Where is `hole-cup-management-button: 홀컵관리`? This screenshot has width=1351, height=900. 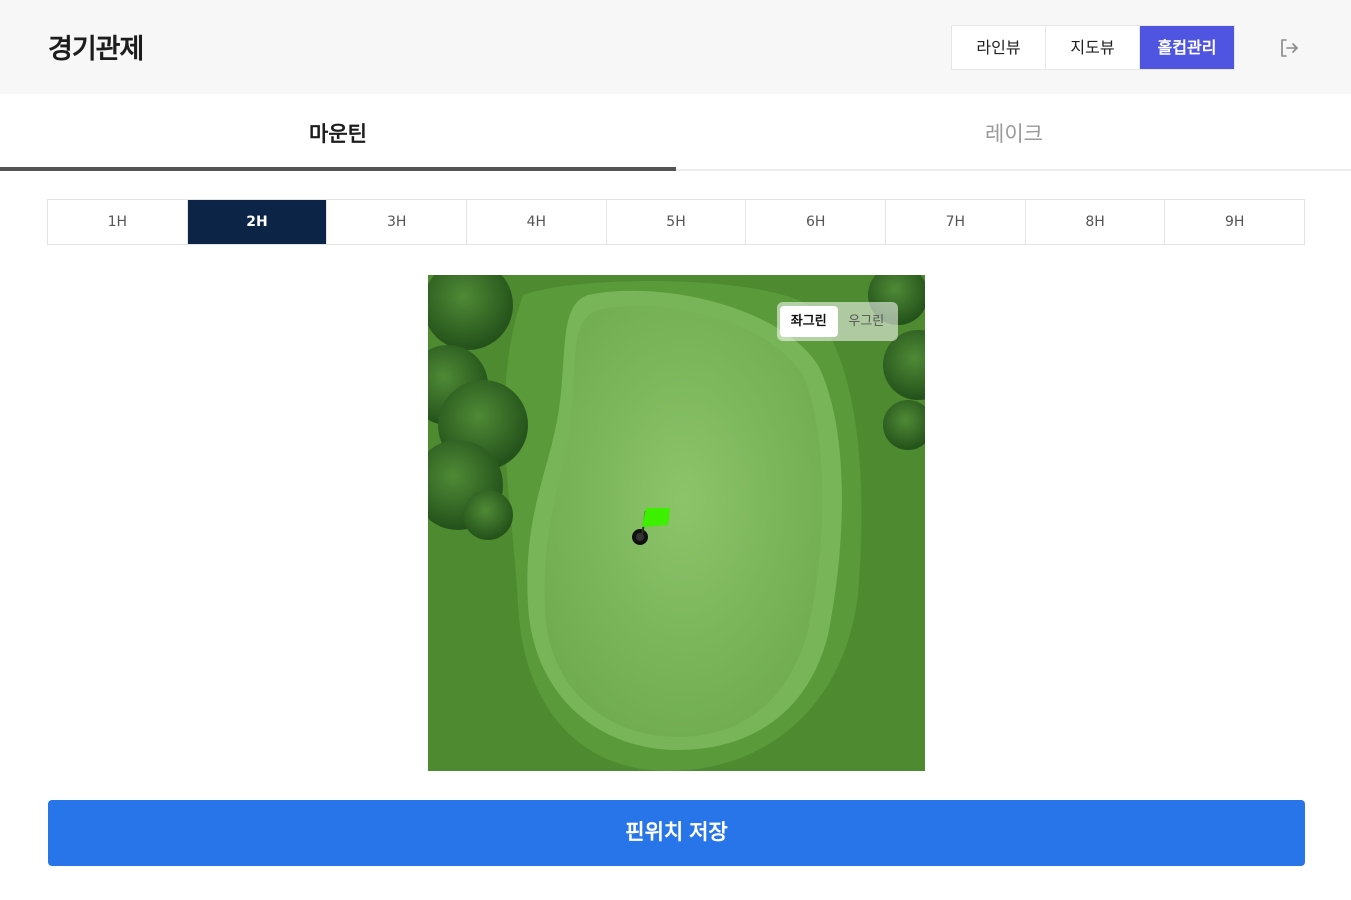
hole-cup-management-button: 홀컵관리 is located at coordinates (1187, 47).